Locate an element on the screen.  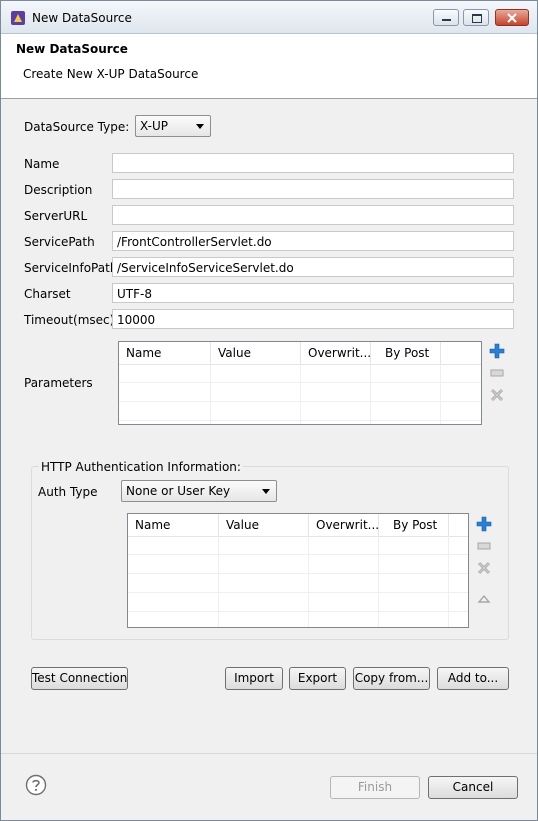
server-url-label: ServerURL is located at coordinates (56, 216).